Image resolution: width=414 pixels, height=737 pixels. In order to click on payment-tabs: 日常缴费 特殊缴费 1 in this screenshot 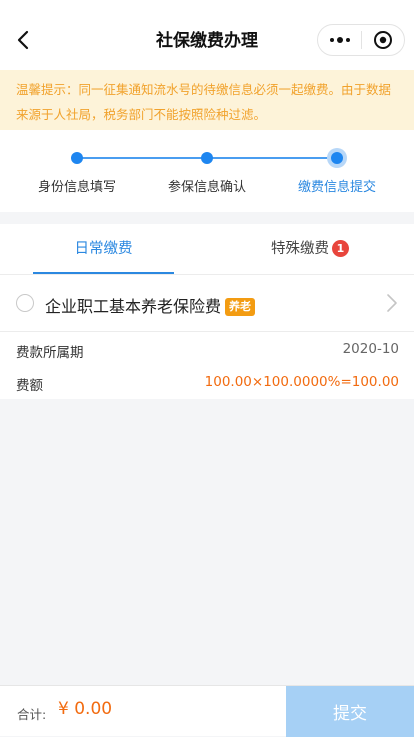, I will do `click(207, 249)`.